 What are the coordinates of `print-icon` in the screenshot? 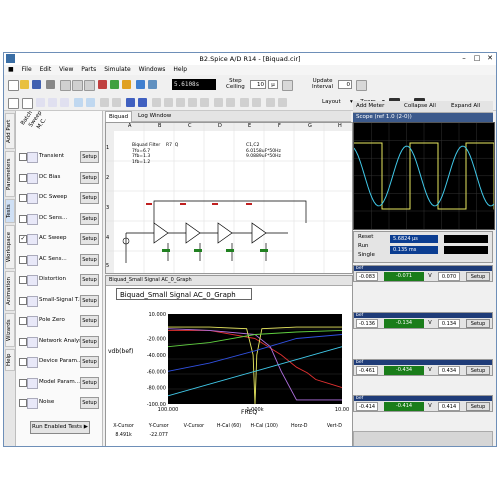 It's located at (50, 84).